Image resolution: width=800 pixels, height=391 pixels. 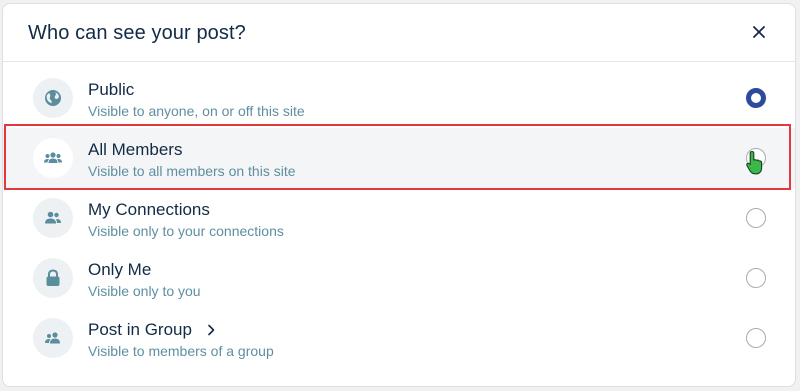 I want to click on chevron-right-icon, so click(x=211, y=331).